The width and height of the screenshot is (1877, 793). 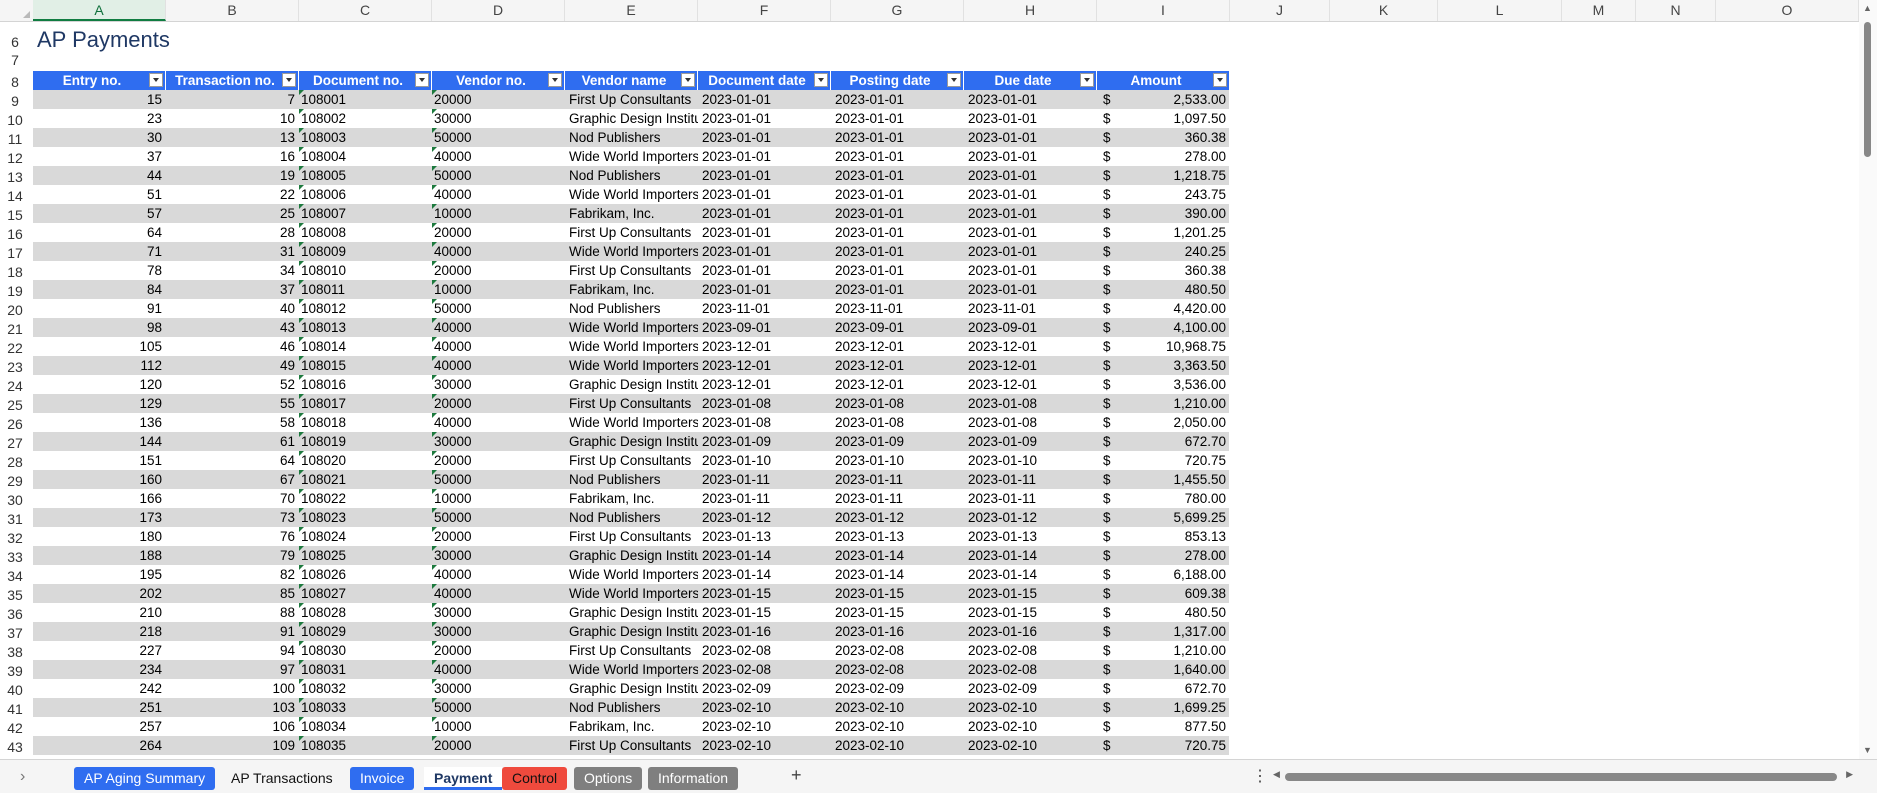 I want to click on table-cell: 108009, so click(x=365, y=251).